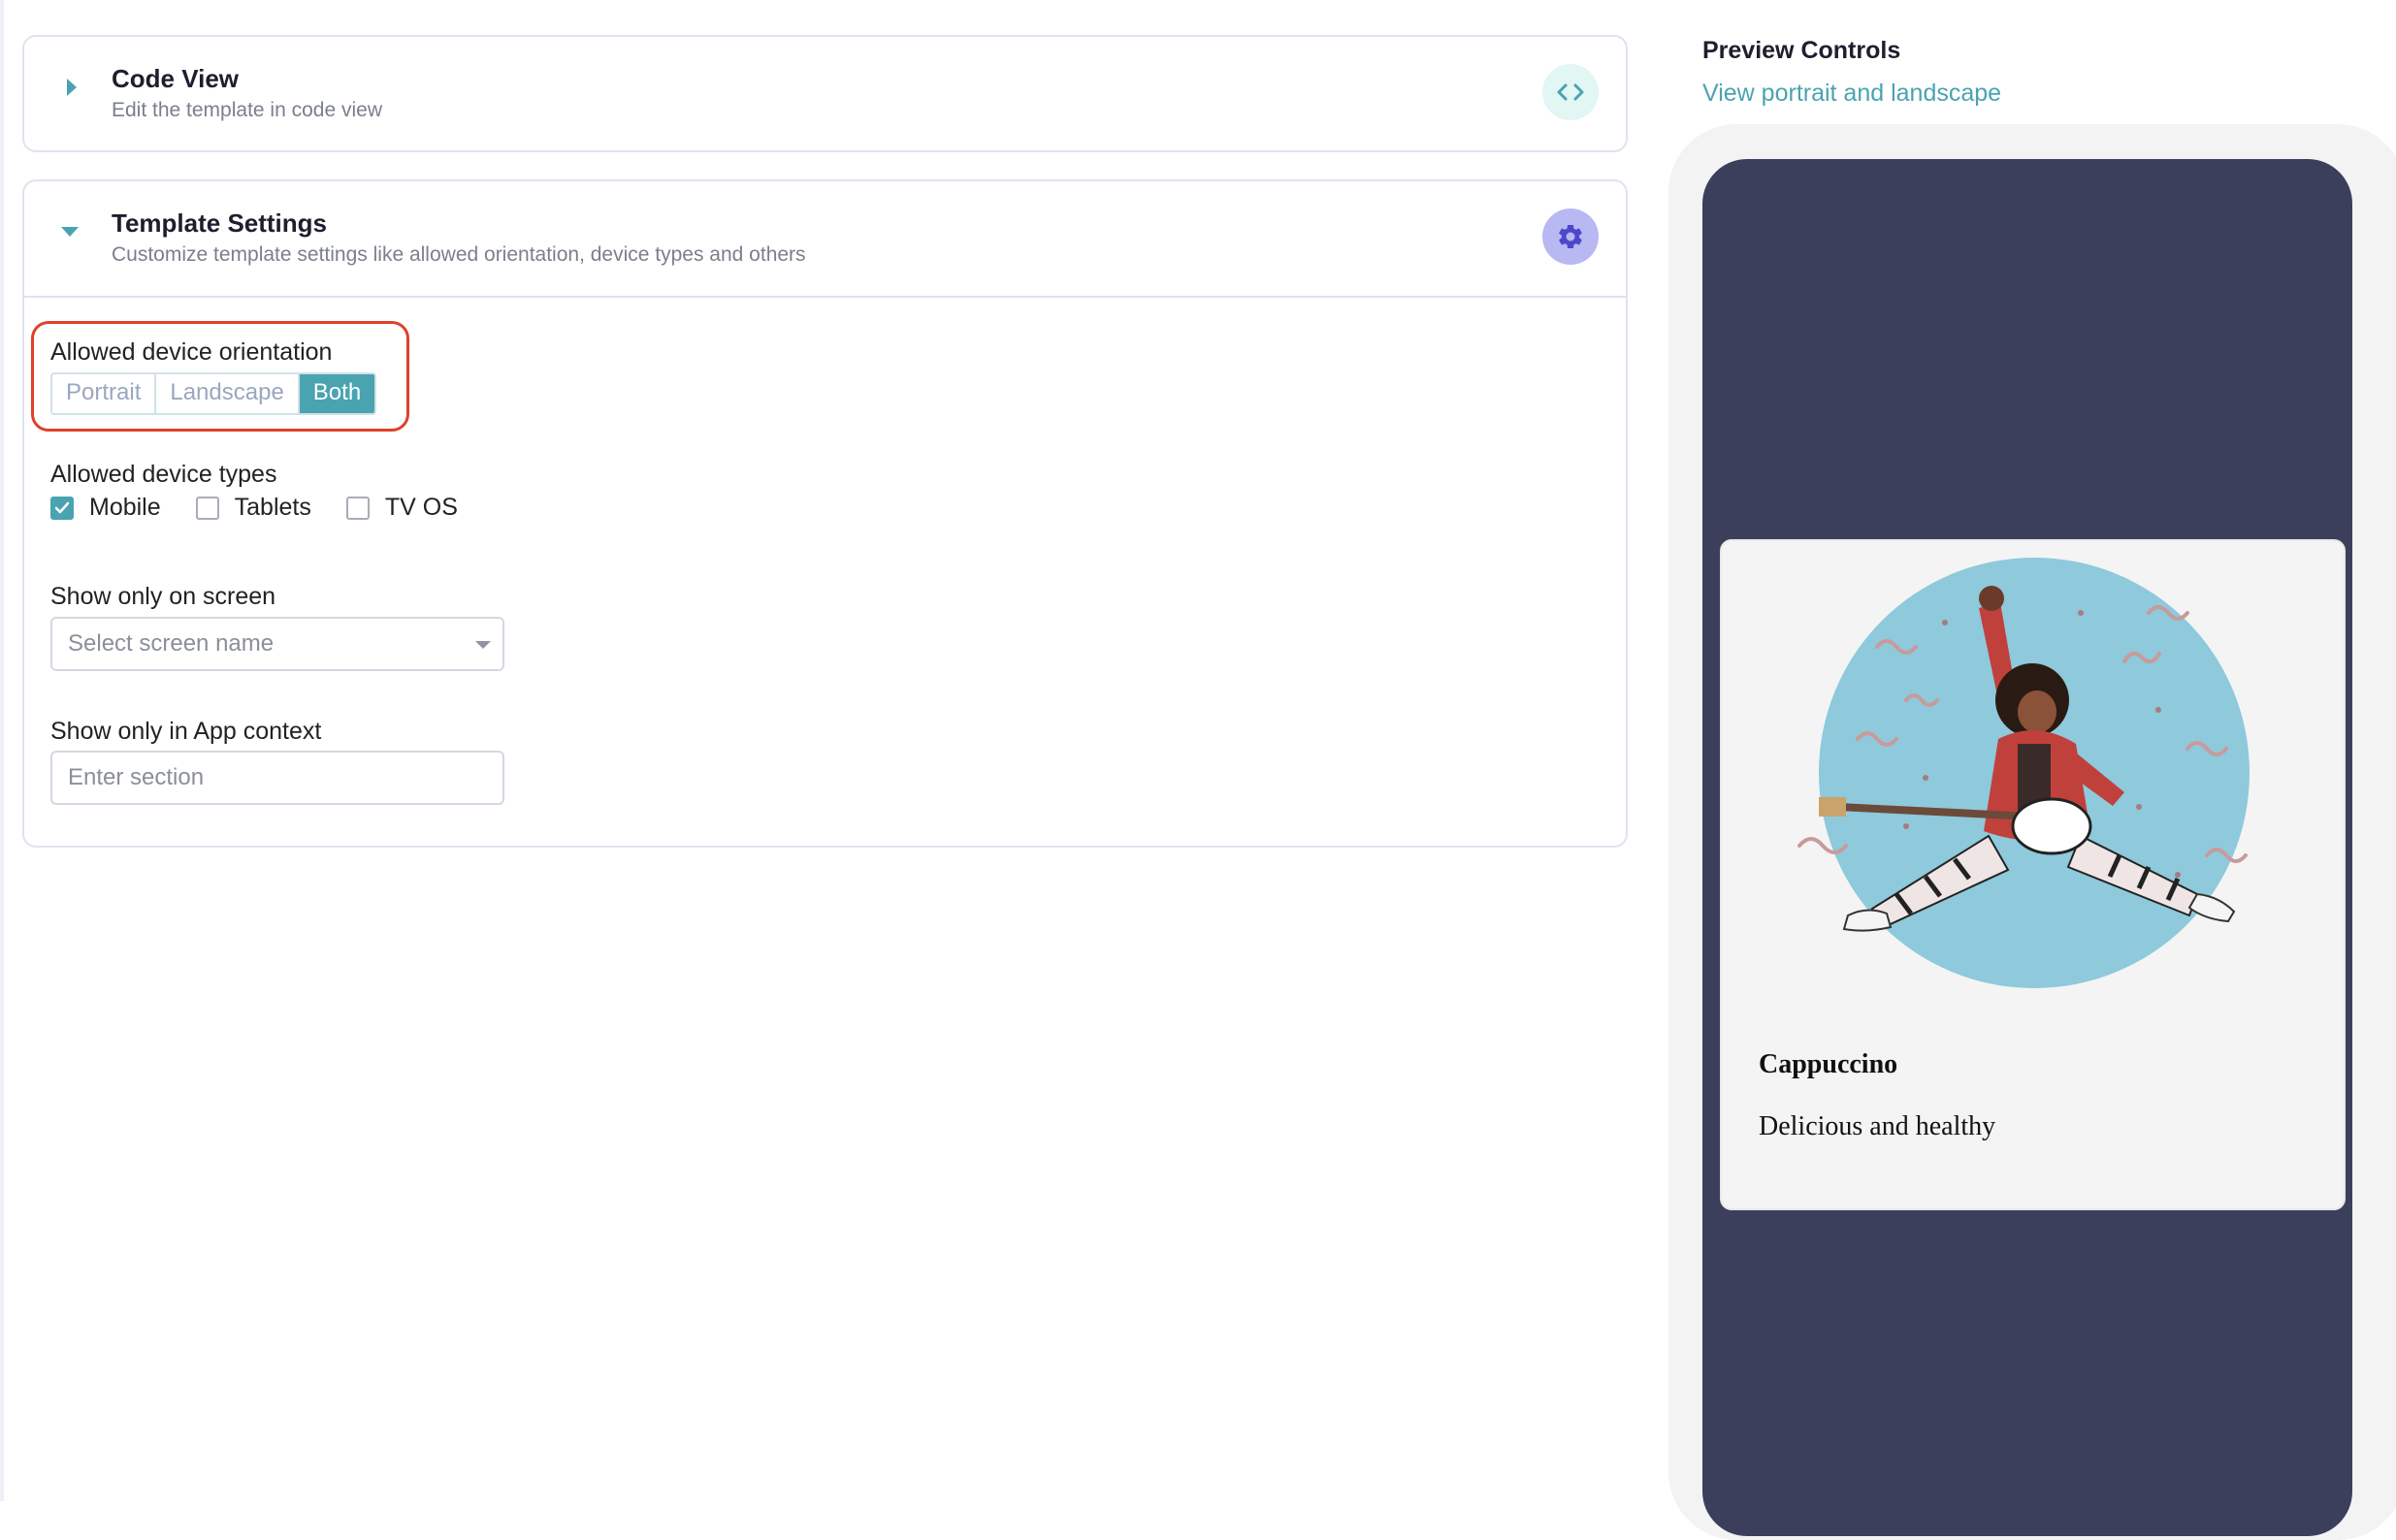 This screenshot has height=1540, width=2396. I want to click on card-subtitle: Delicious and healthy, so click(1878, 1126).